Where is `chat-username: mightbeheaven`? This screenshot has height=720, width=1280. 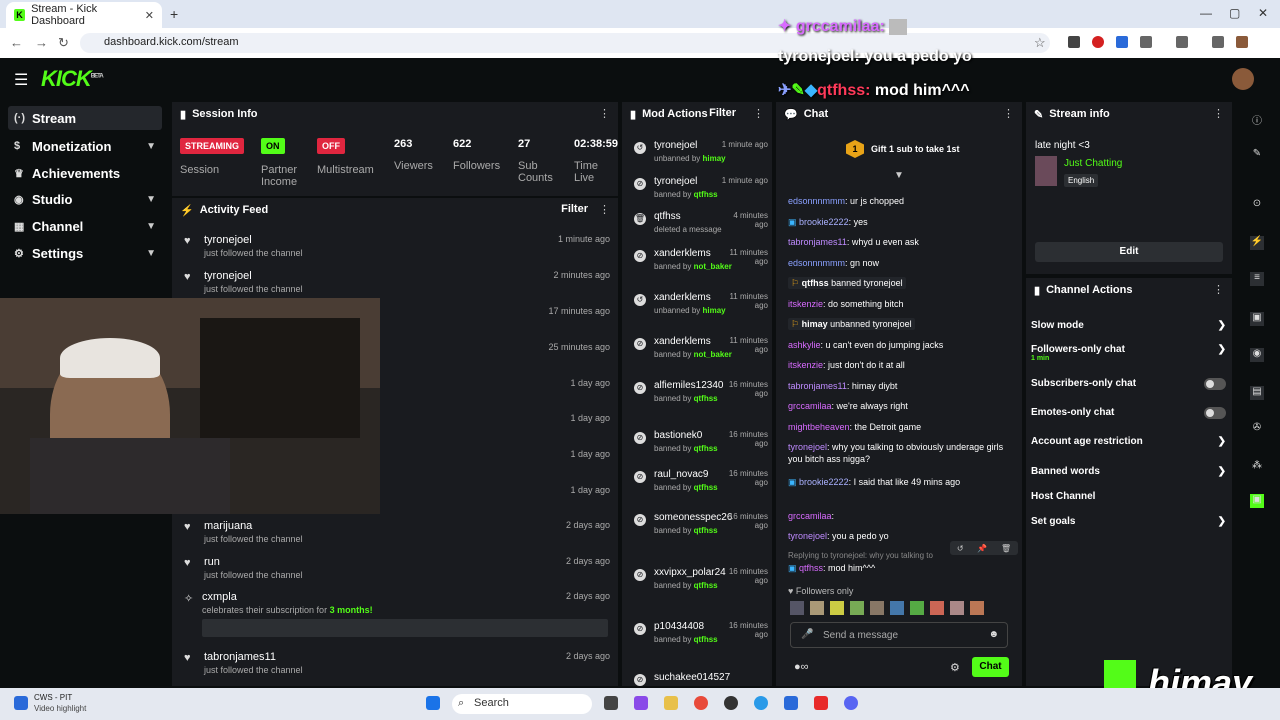
chat-username: mightbeheaven is located at coordinates (819, 427).